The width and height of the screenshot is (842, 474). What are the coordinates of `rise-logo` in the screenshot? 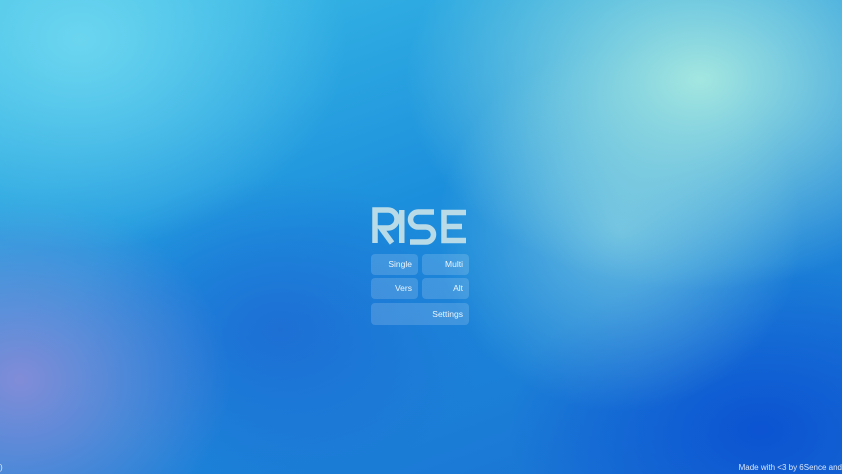 It's located at (419, 226).